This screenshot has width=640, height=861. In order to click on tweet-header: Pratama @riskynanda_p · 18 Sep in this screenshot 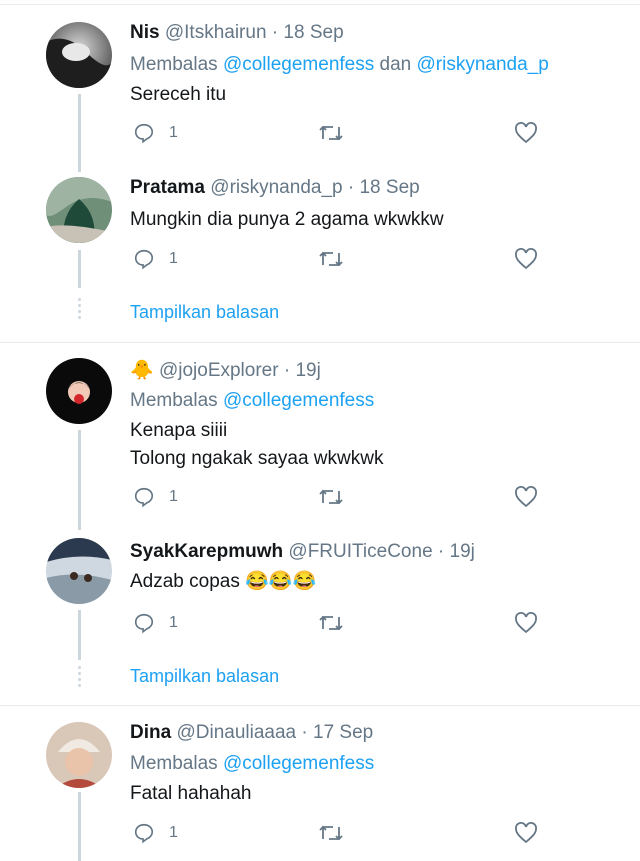, I will do `click(275, 188)`.